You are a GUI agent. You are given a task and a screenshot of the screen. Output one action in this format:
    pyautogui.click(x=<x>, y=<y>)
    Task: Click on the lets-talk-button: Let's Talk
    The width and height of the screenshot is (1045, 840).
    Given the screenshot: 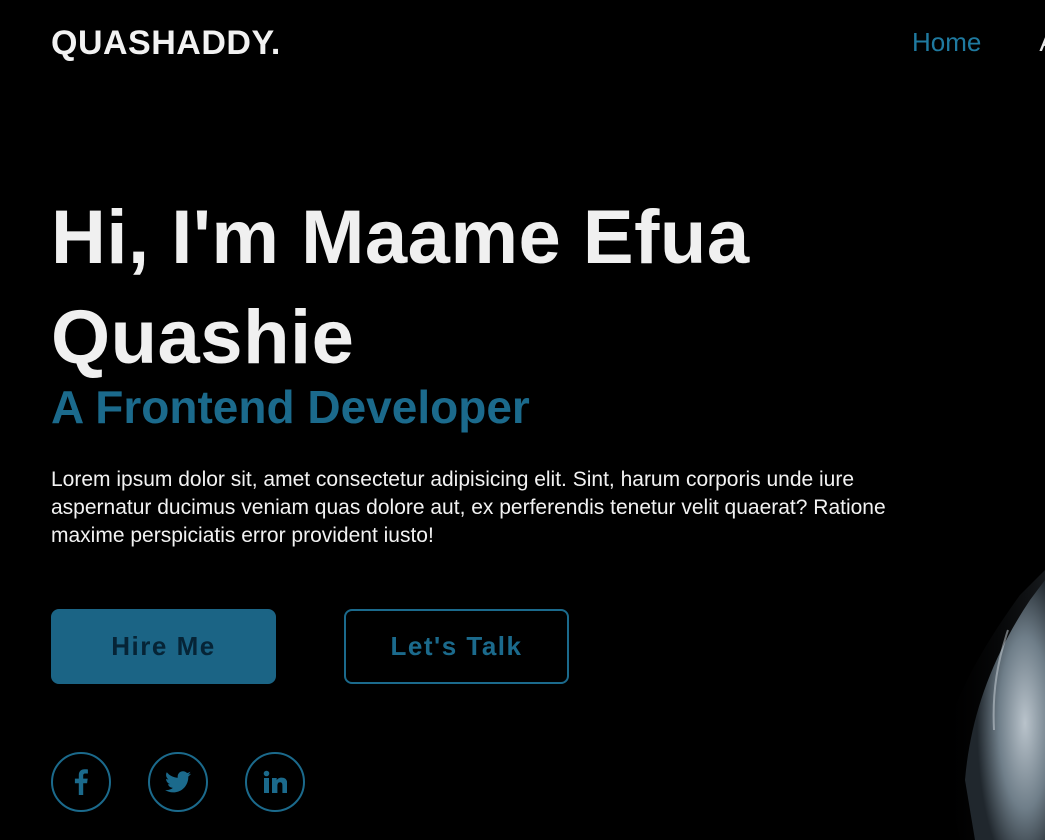 What is the action you would take?
    pyautogui.click(x=456, y=646)
    